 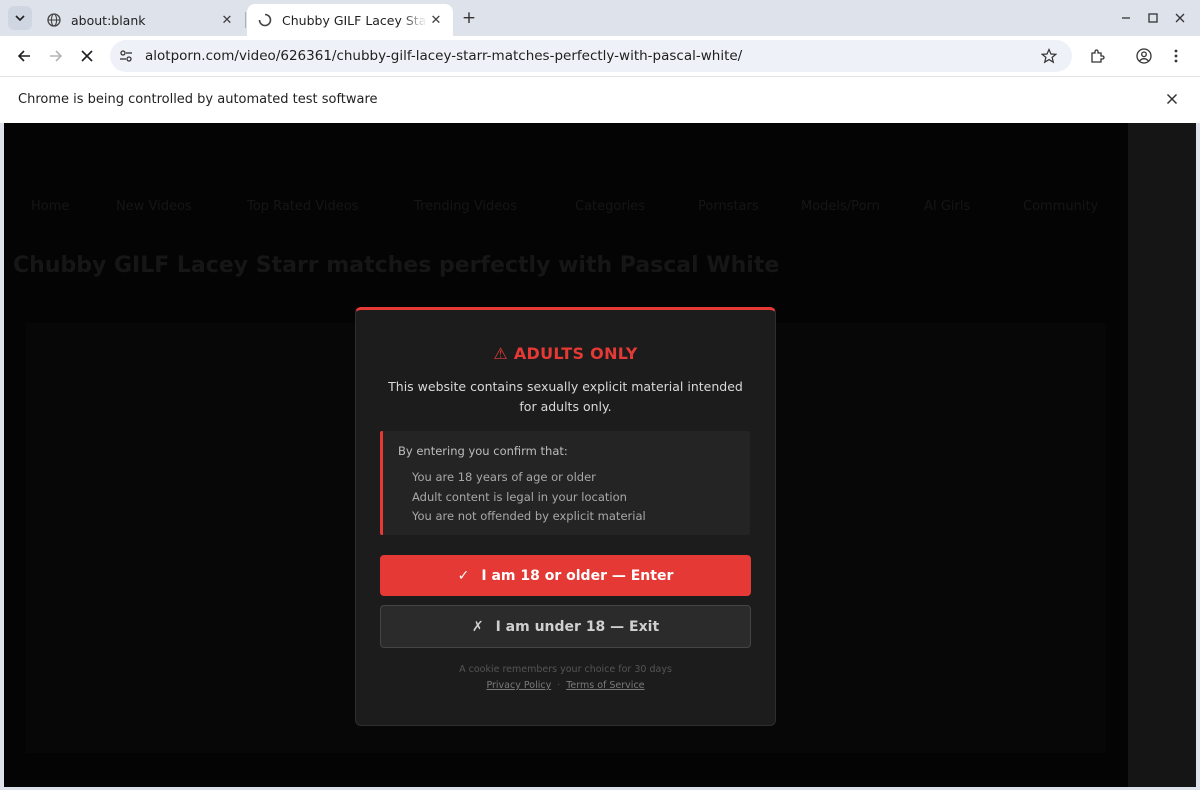 I want to click on arrow-left-icon, so click(x=23, y=56).